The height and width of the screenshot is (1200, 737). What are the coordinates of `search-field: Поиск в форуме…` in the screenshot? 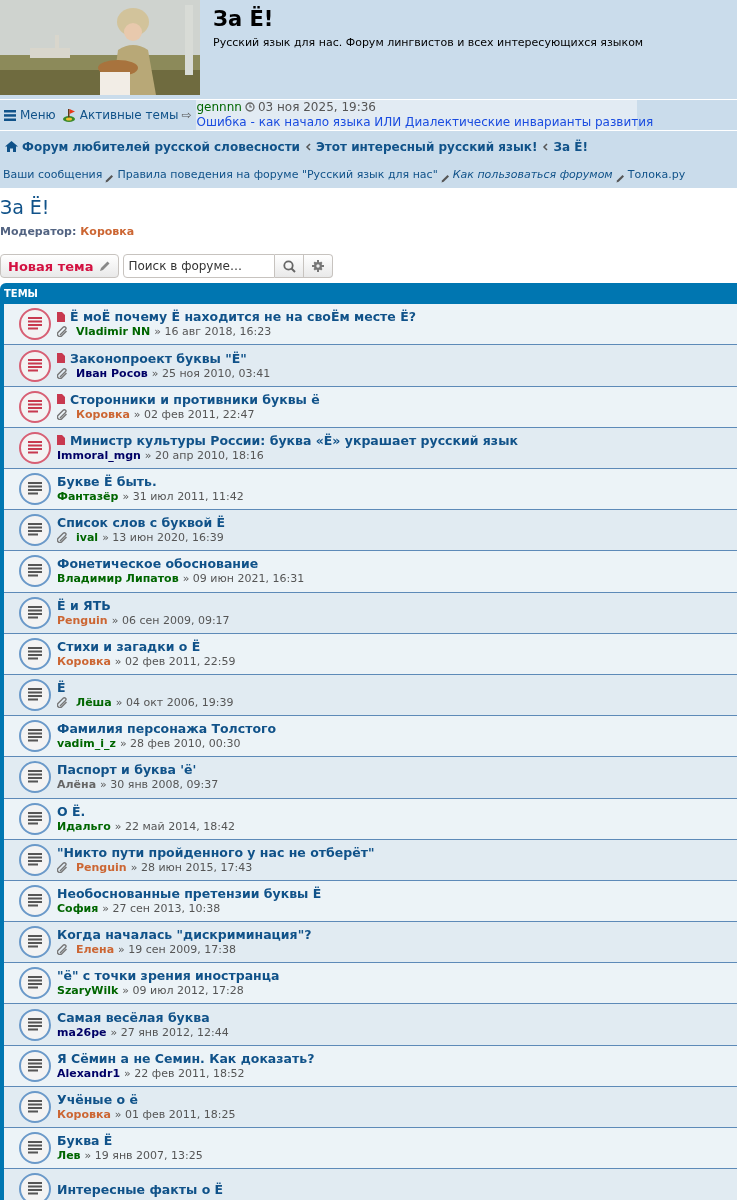 It's located at (199, 266).